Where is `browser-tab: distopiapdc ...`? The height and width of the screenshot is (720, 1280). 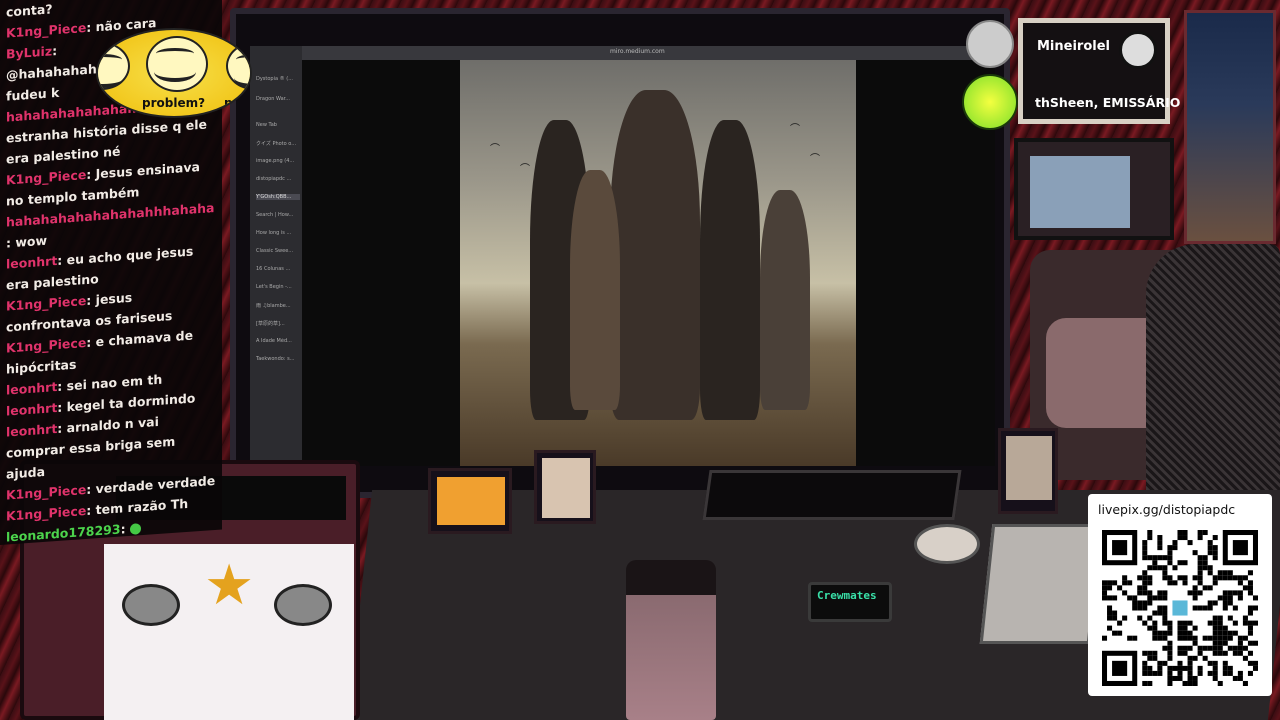 browser-tab: distopiapdc ... is located at coordinates (278, 179).